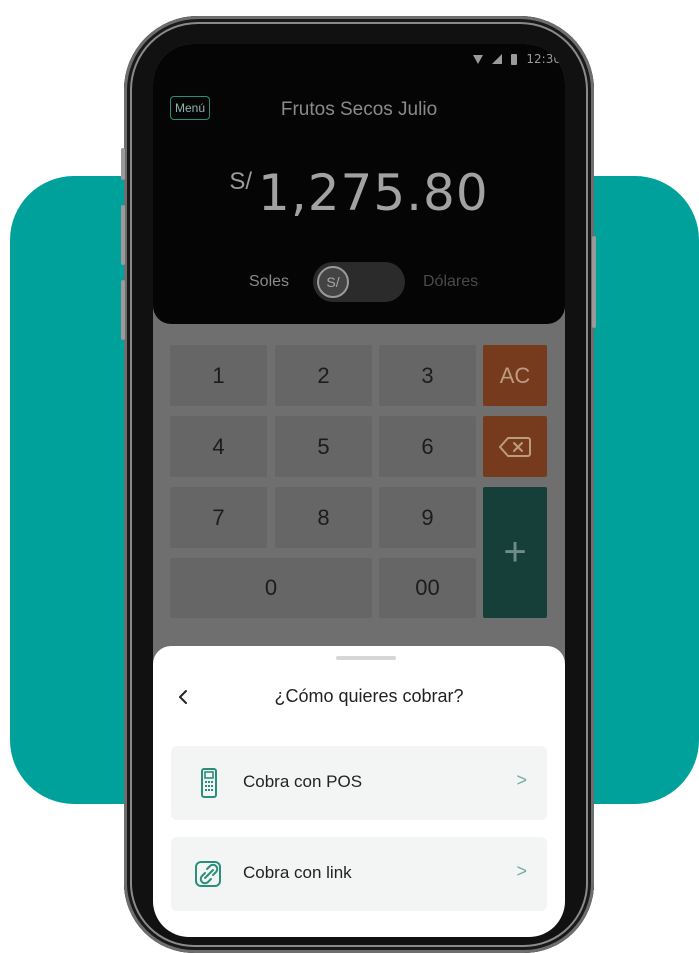 The image size is (699, 953). I want to click on add-button: +, so click(515, 552).